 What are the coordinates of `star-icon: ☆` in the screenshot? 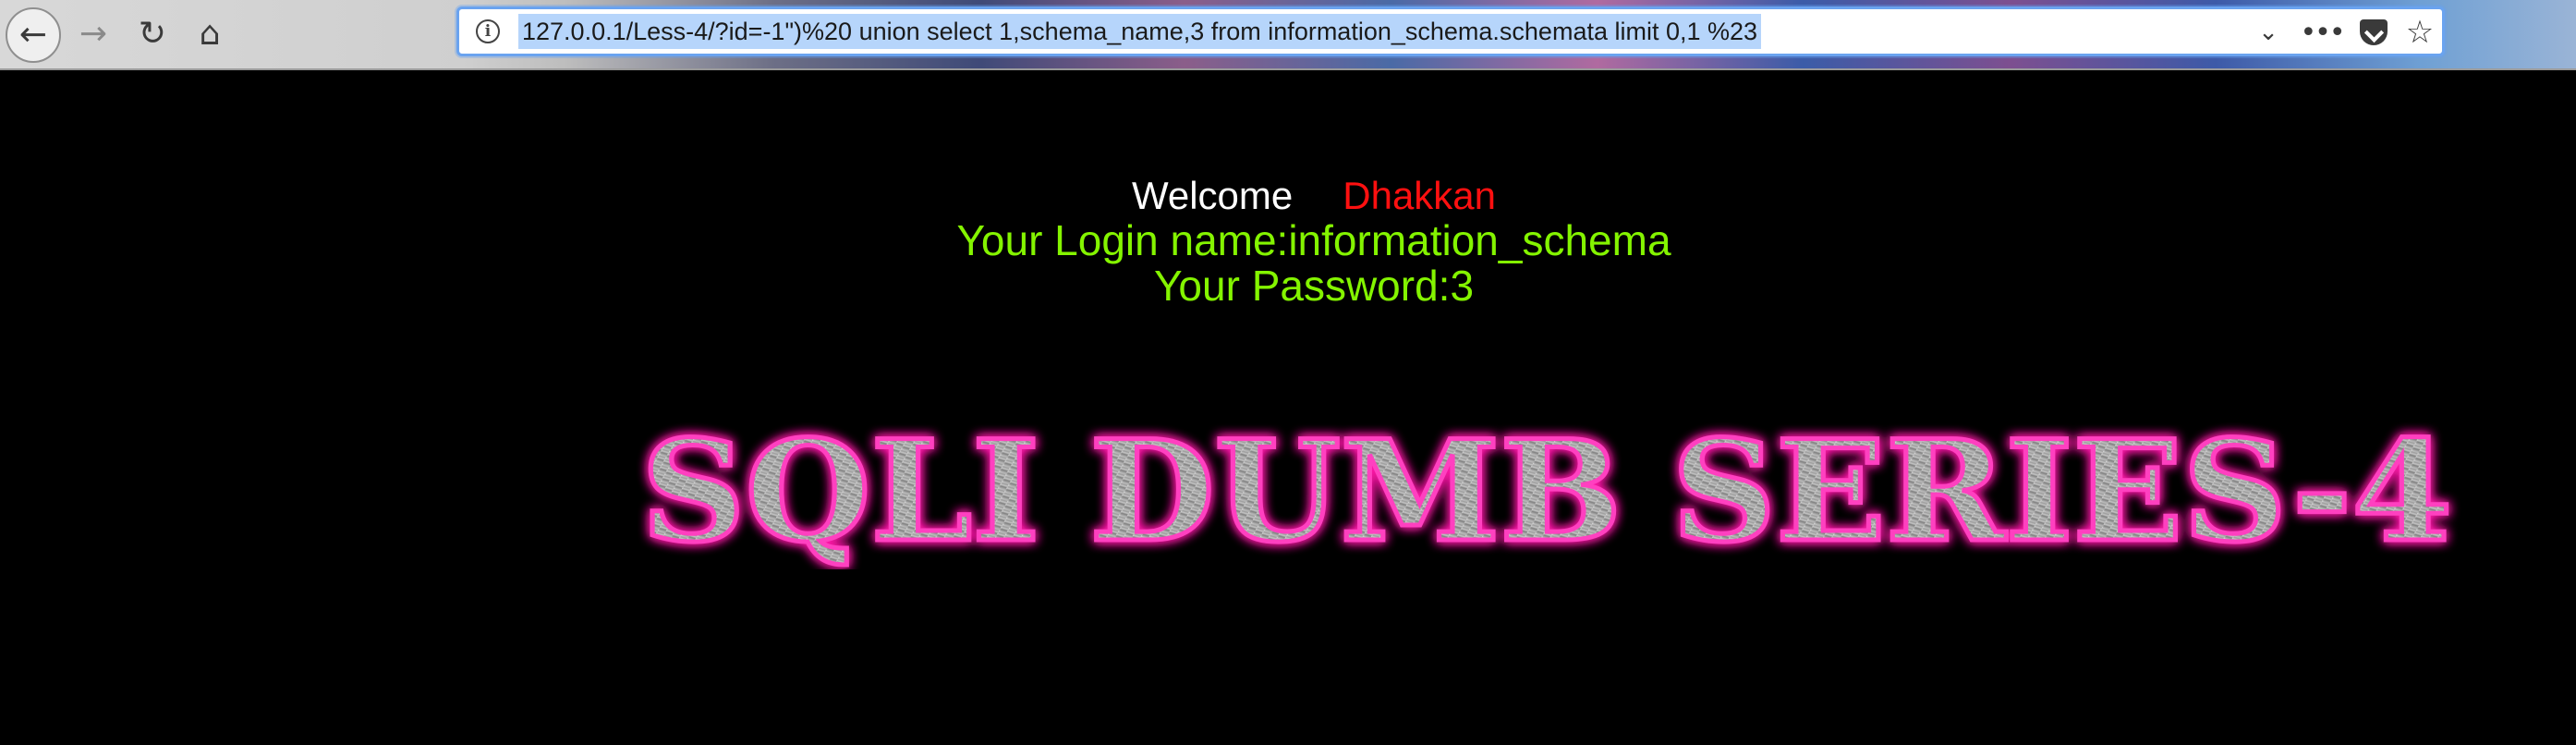 It's located at (2419, 32).